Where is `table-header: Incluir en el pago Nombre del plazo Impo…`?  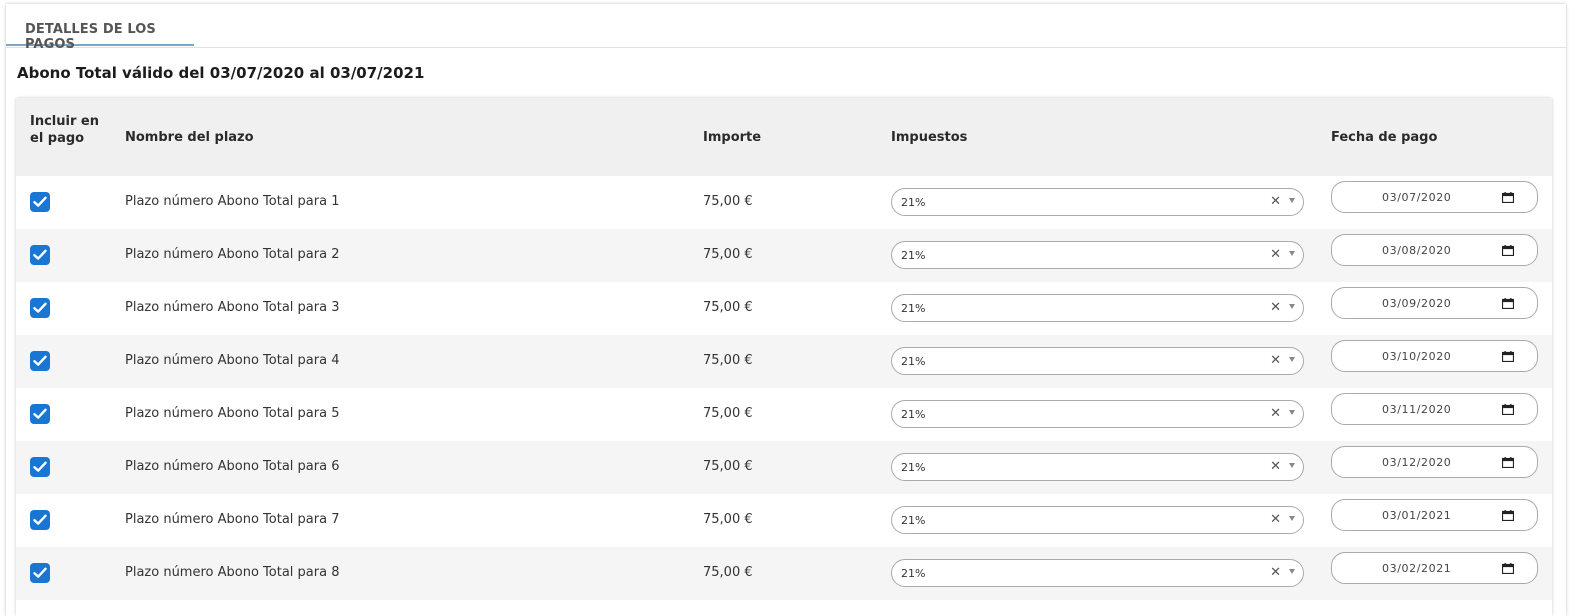 table-header: Incluir en el pago Nombre del plazo Impo… is located at coordinates (784, 137).